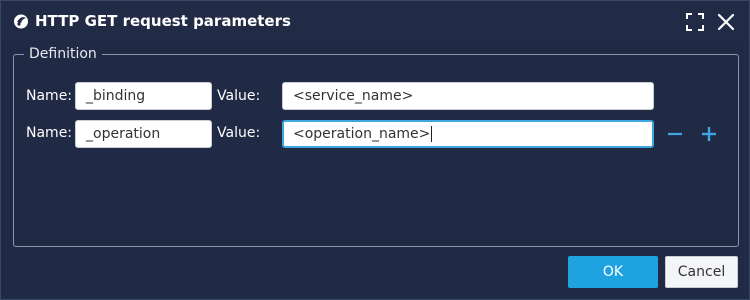 This screenshot has height=300, width=750. What do you see at coordinates (163, 21) in the screenshot?
I see `dialog-title: HTTP GET request parameters` at bounding box center [163, 21].